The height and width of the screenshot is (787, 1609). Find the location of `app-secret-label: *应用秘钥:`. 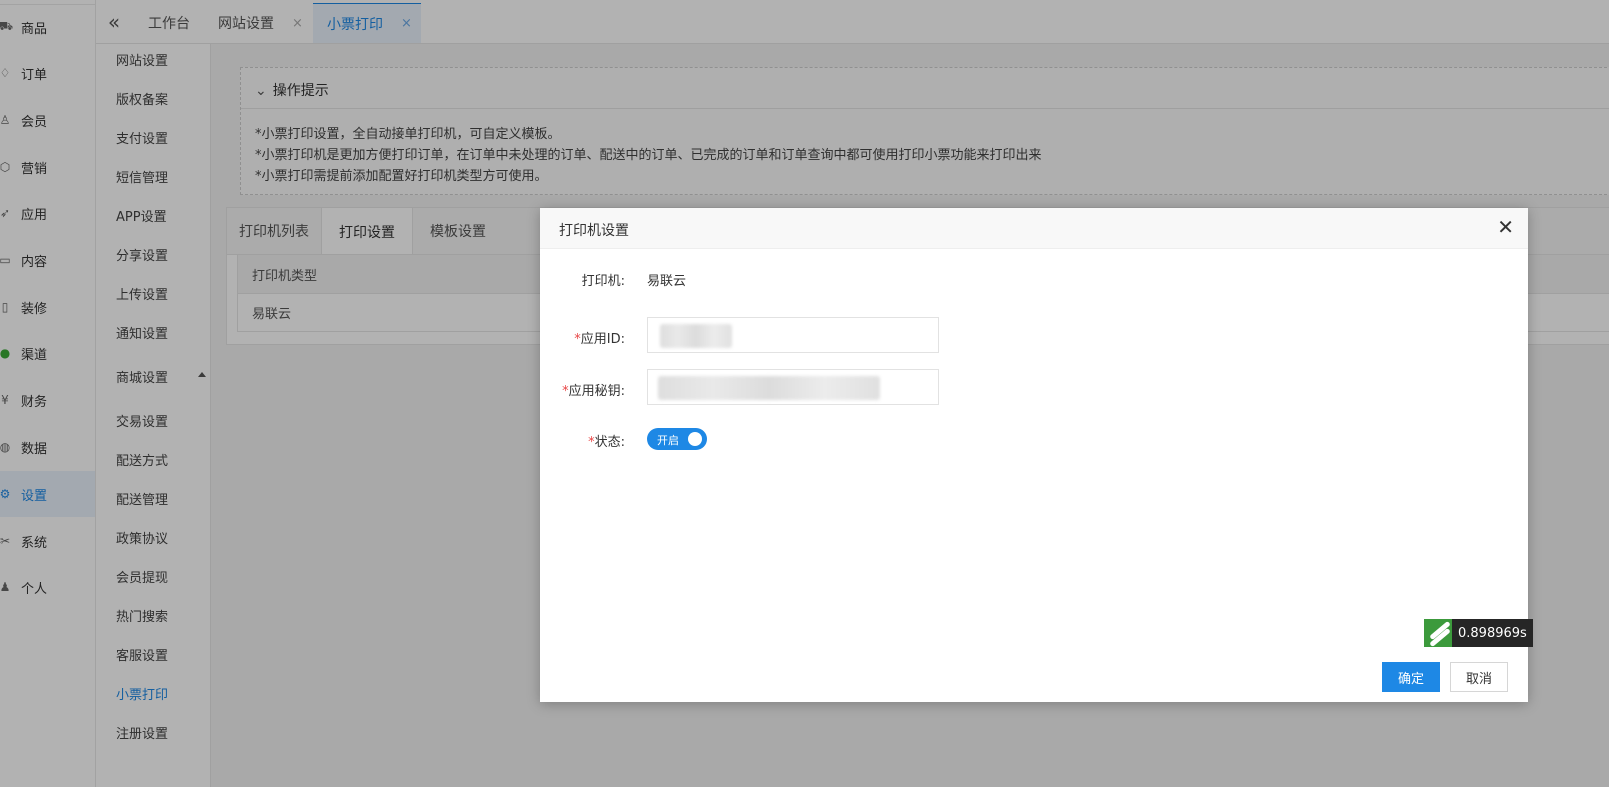

app-secret-label: *应用秘钥: is located at coordinates (593, 389).